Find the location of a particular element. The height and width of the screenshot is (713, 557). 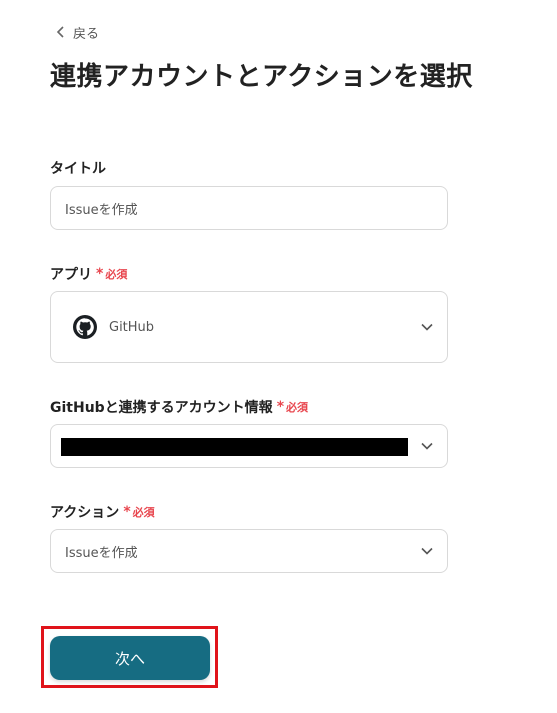

account-field-label: GitHubと連携するアカウント情報 * 必須 is located at coordinates (179, 407).